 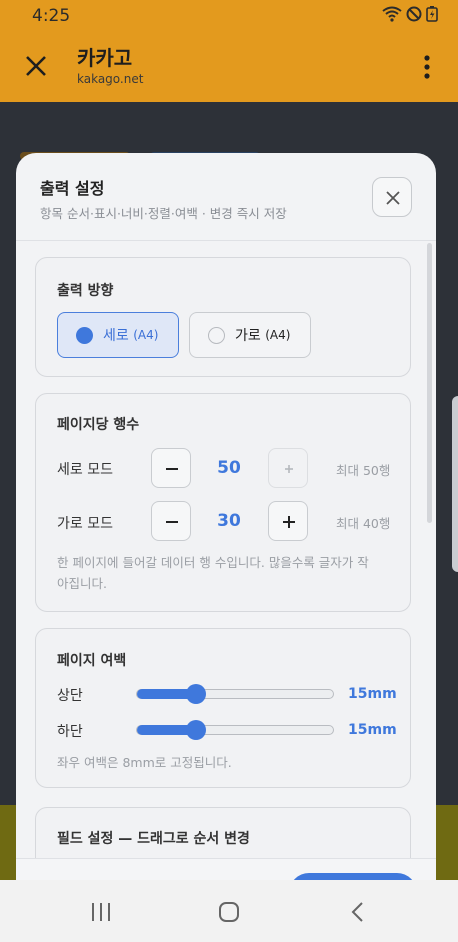 I want to click on margins-hint: 좌우 여백은 8mm로 고정됩니다., so click(x=144, y=762).